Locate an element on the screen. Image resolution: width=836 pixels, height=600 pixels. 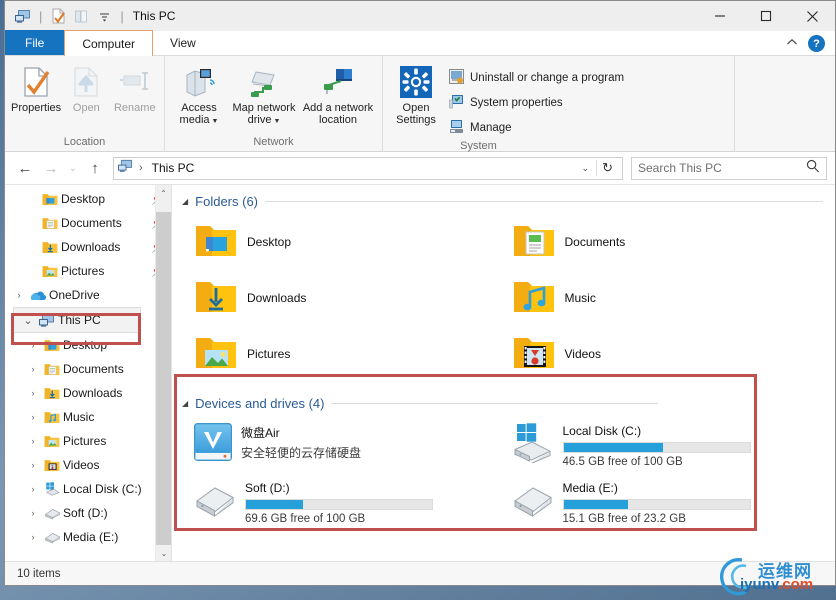
search-box: Search This PC is located at coordinates (729, 168).